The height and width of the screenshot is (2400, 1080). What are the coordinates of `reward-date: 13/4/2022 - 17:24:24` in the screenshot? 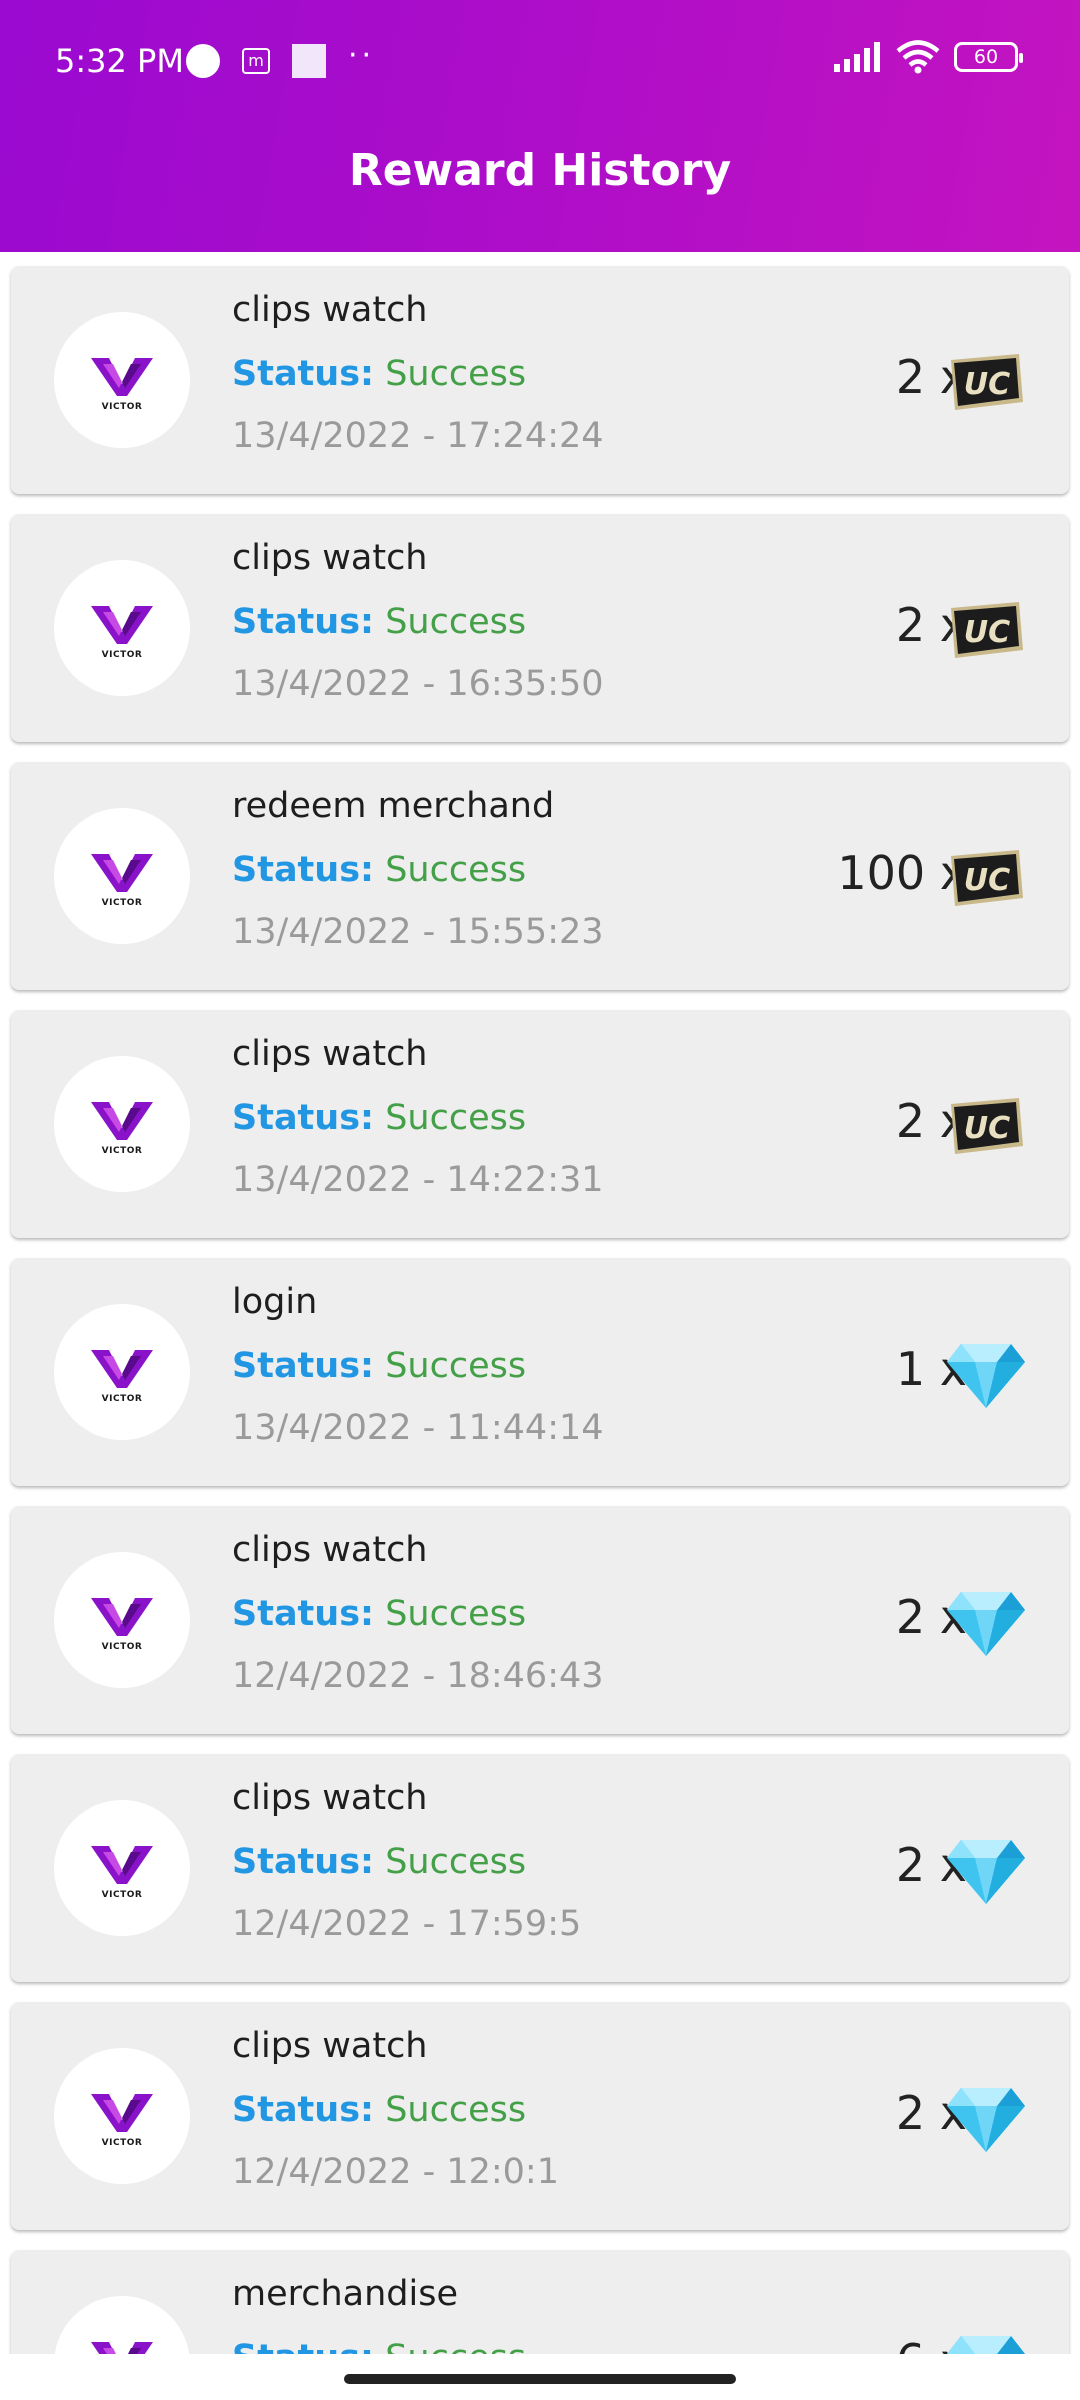 It's located at (418, 436).